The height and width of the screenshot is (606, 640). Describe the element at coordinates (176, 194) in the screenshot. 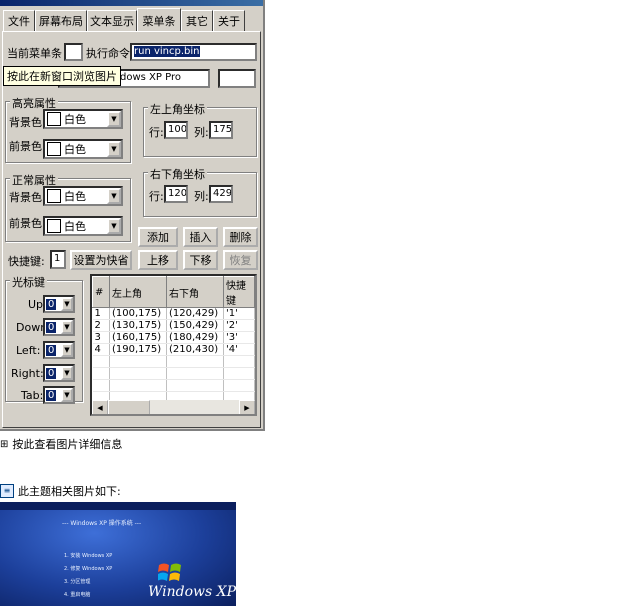

I see `bottom-right-row-input: 120` at that location.